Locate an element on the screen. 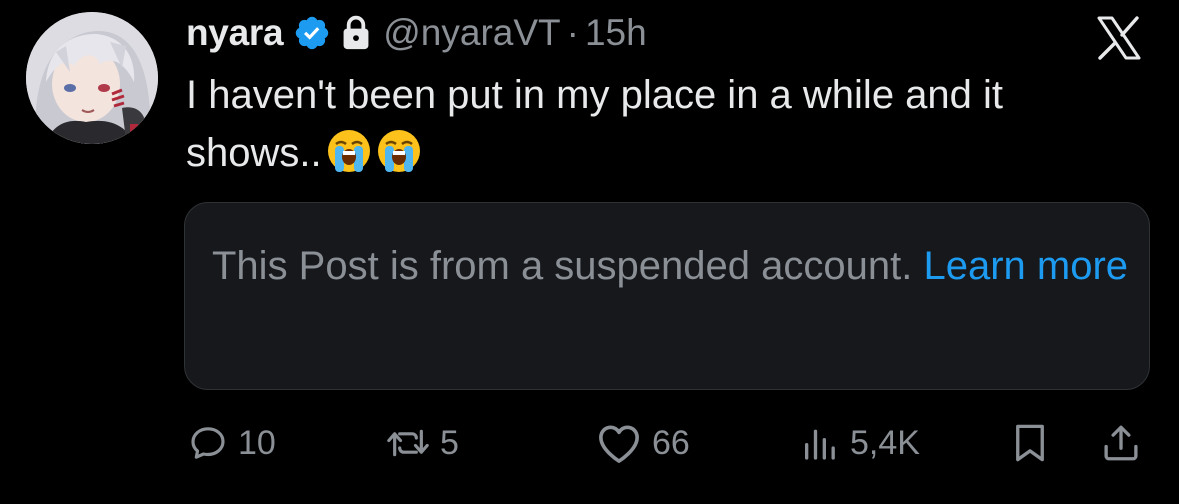 Image resolution: width=1179 pixels, height=504 pixels. verified-badge-icon is located at coordinates (312, 33).